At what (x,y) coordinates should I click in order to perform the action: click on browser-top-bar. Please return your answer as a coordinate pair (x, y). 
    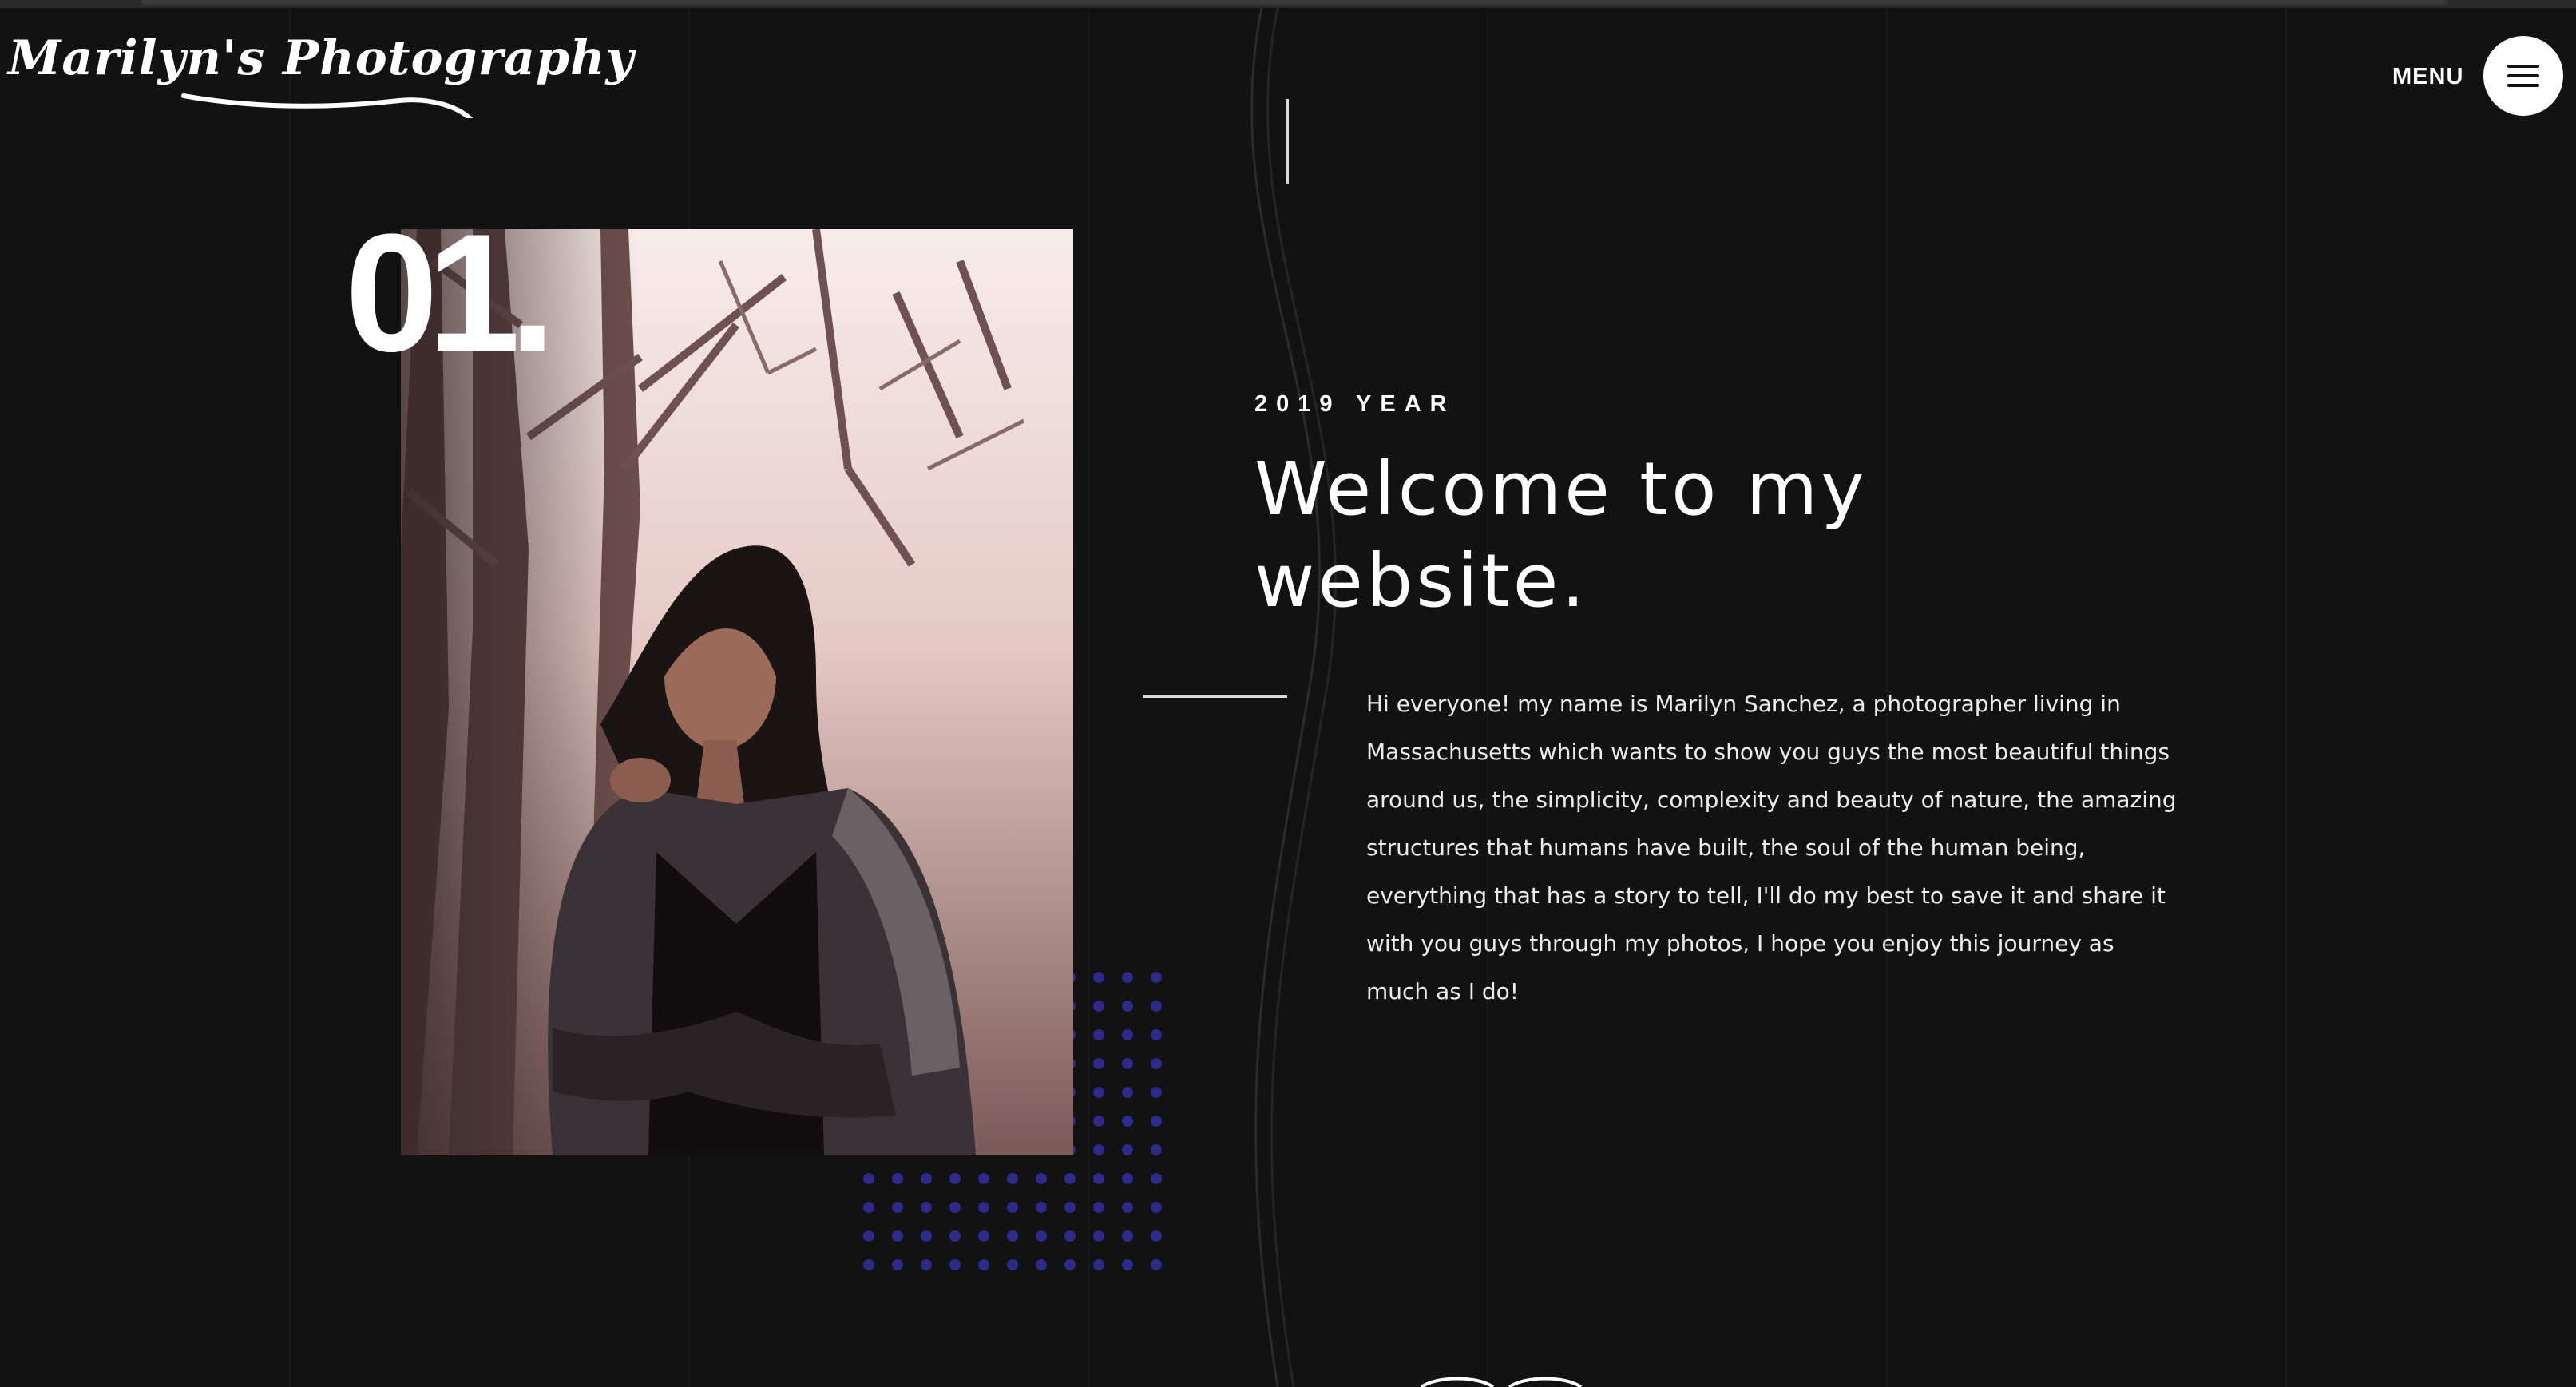
    Looking at the image, I should click on (1288, 4).